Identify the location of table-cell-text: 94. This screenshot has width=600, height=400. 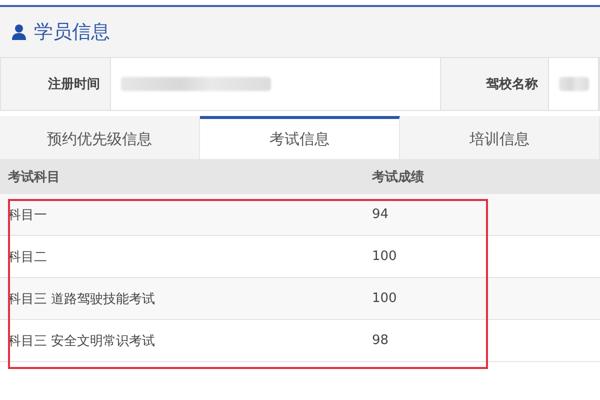
(381, 214).